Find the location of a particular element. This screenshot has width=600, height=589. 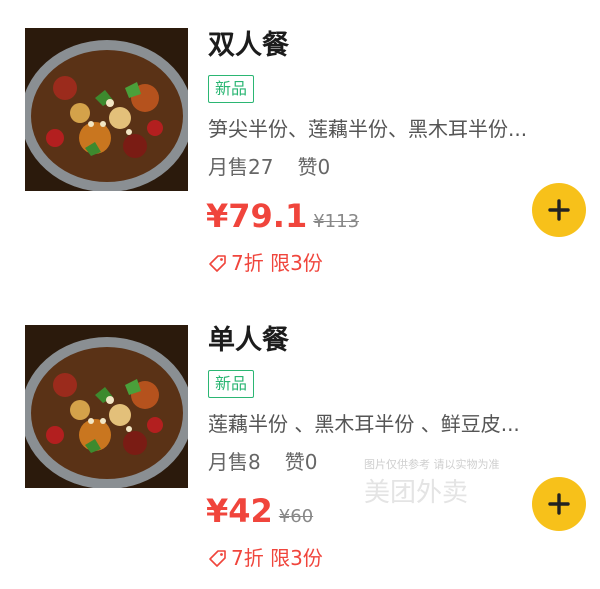

current-price: ¥42 is located at coordinates (239, 511).